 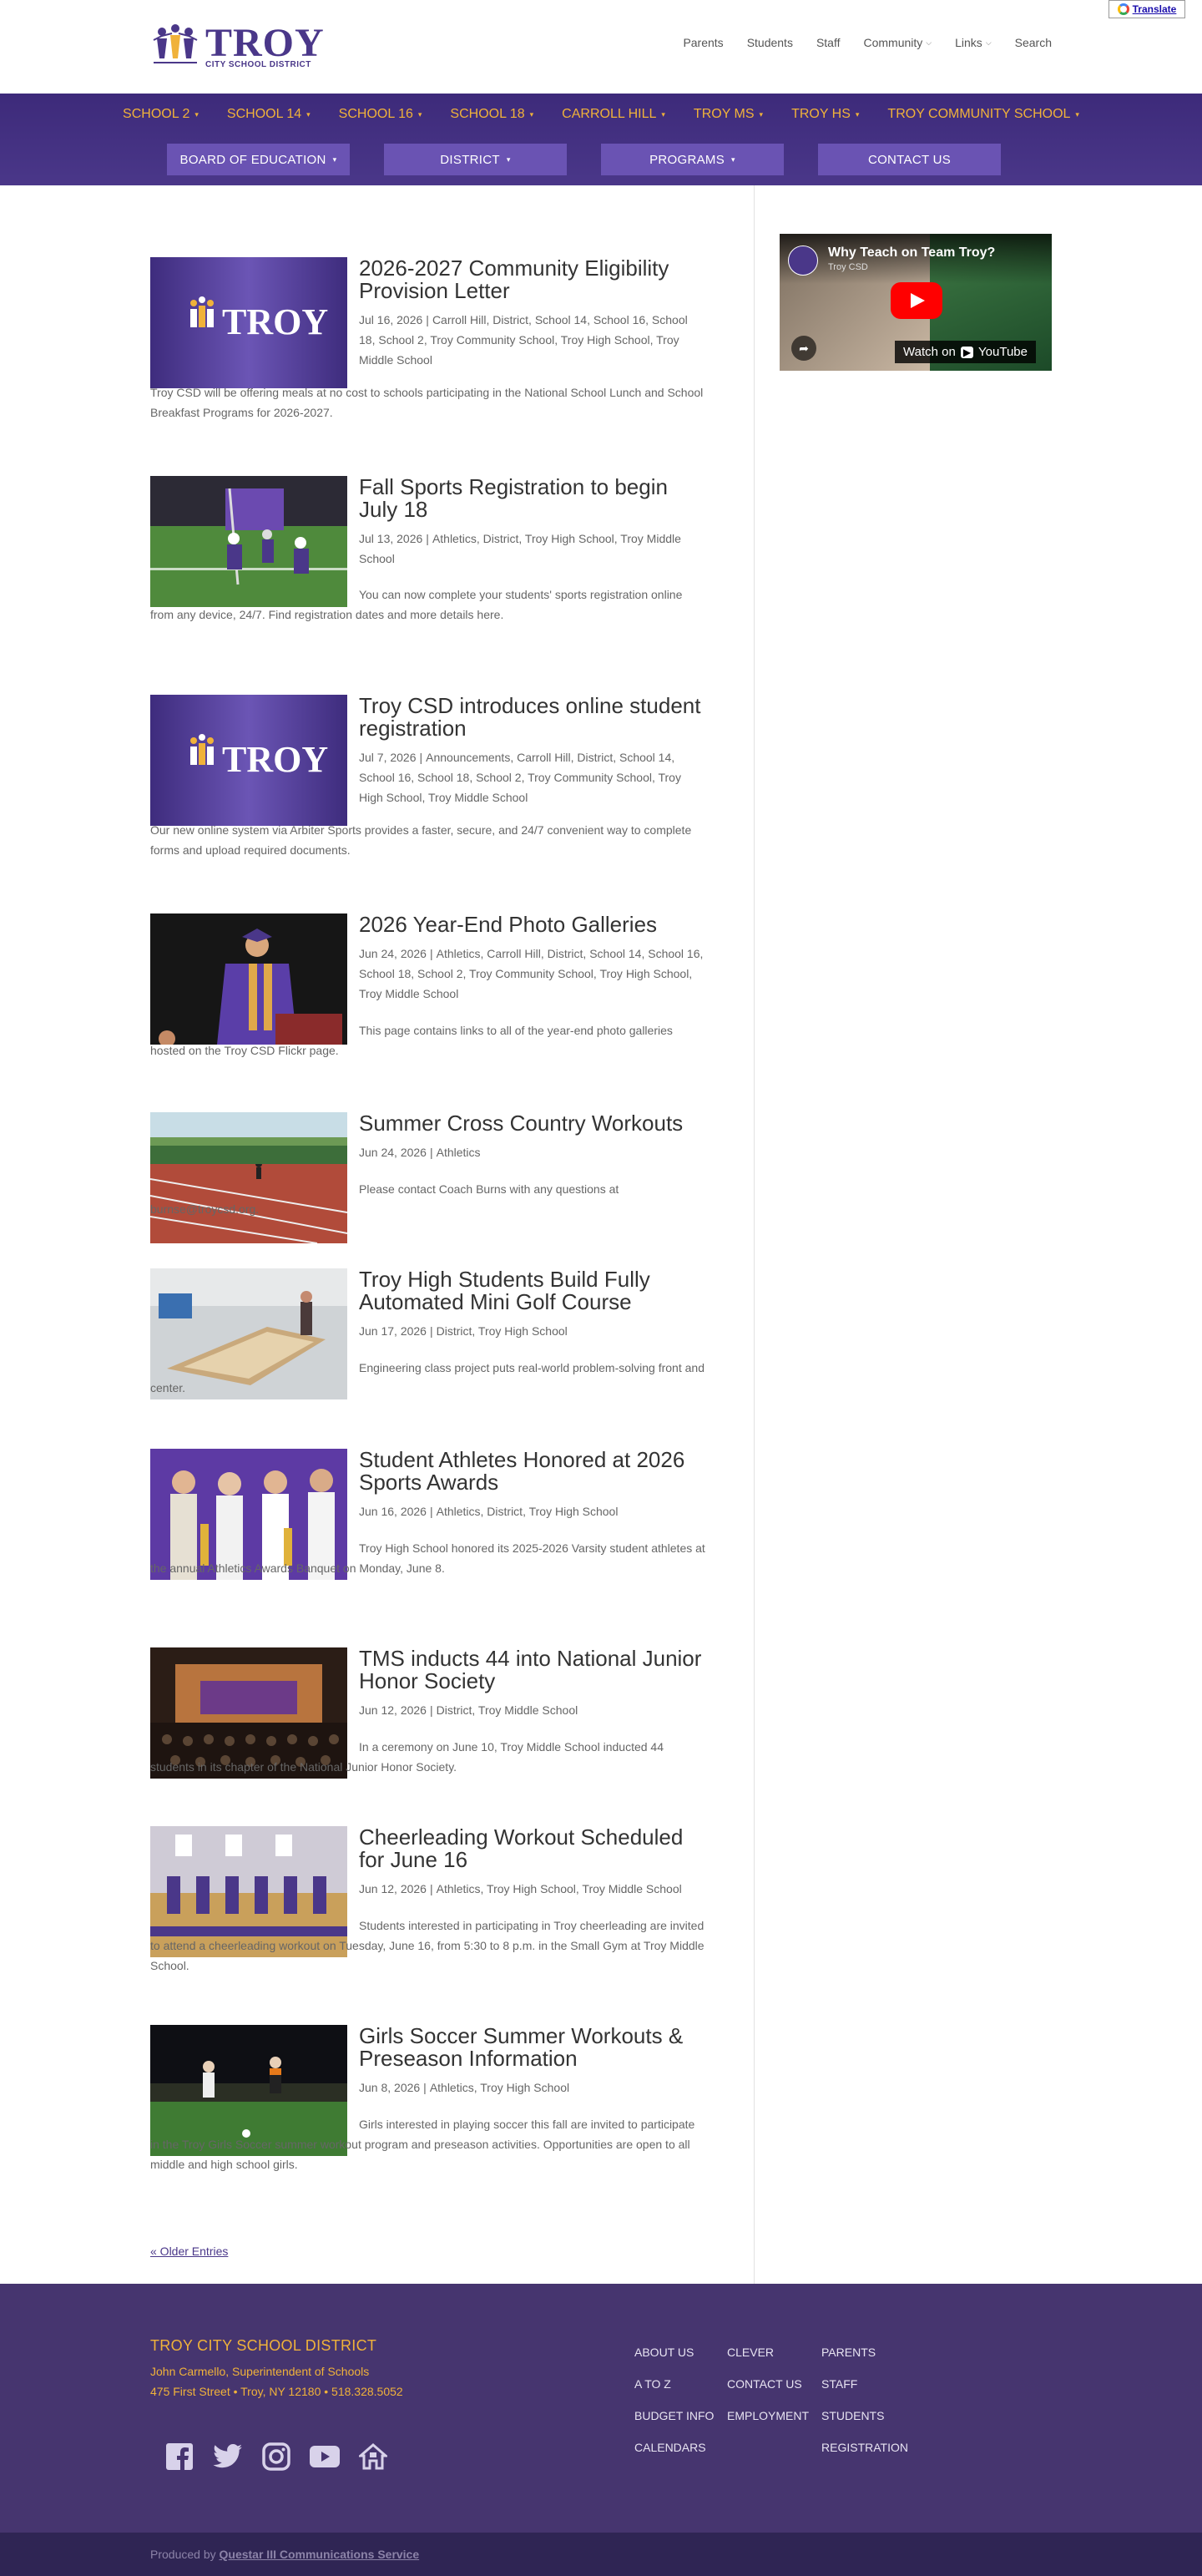 What do you see at coordinates (500, 2087) in the screenshot?
I see `post-categories: Athletics, Troy High School` at bounding box center [500, 2087].